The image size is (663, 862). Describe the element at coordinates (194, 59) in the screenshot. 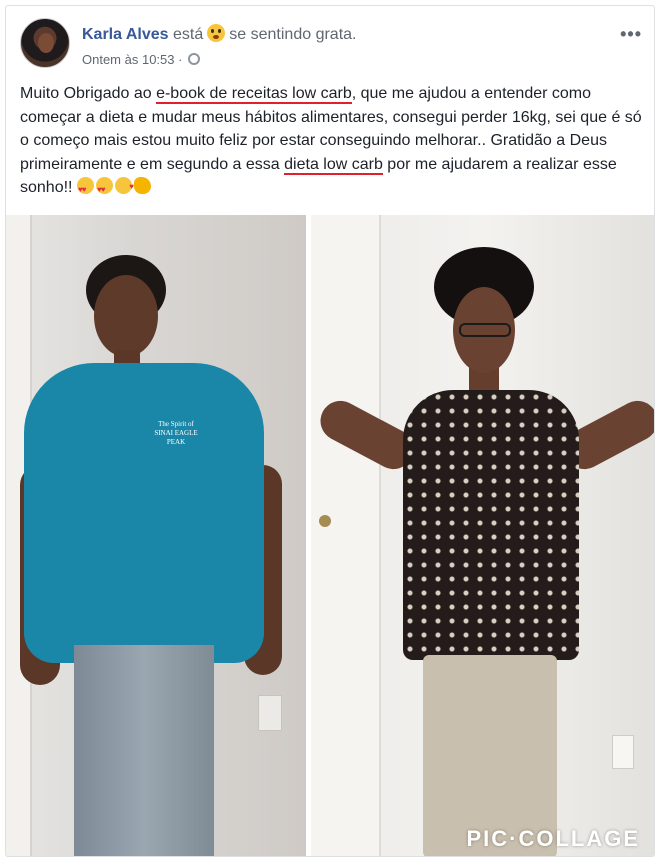

I see `globe-icon` at that location.